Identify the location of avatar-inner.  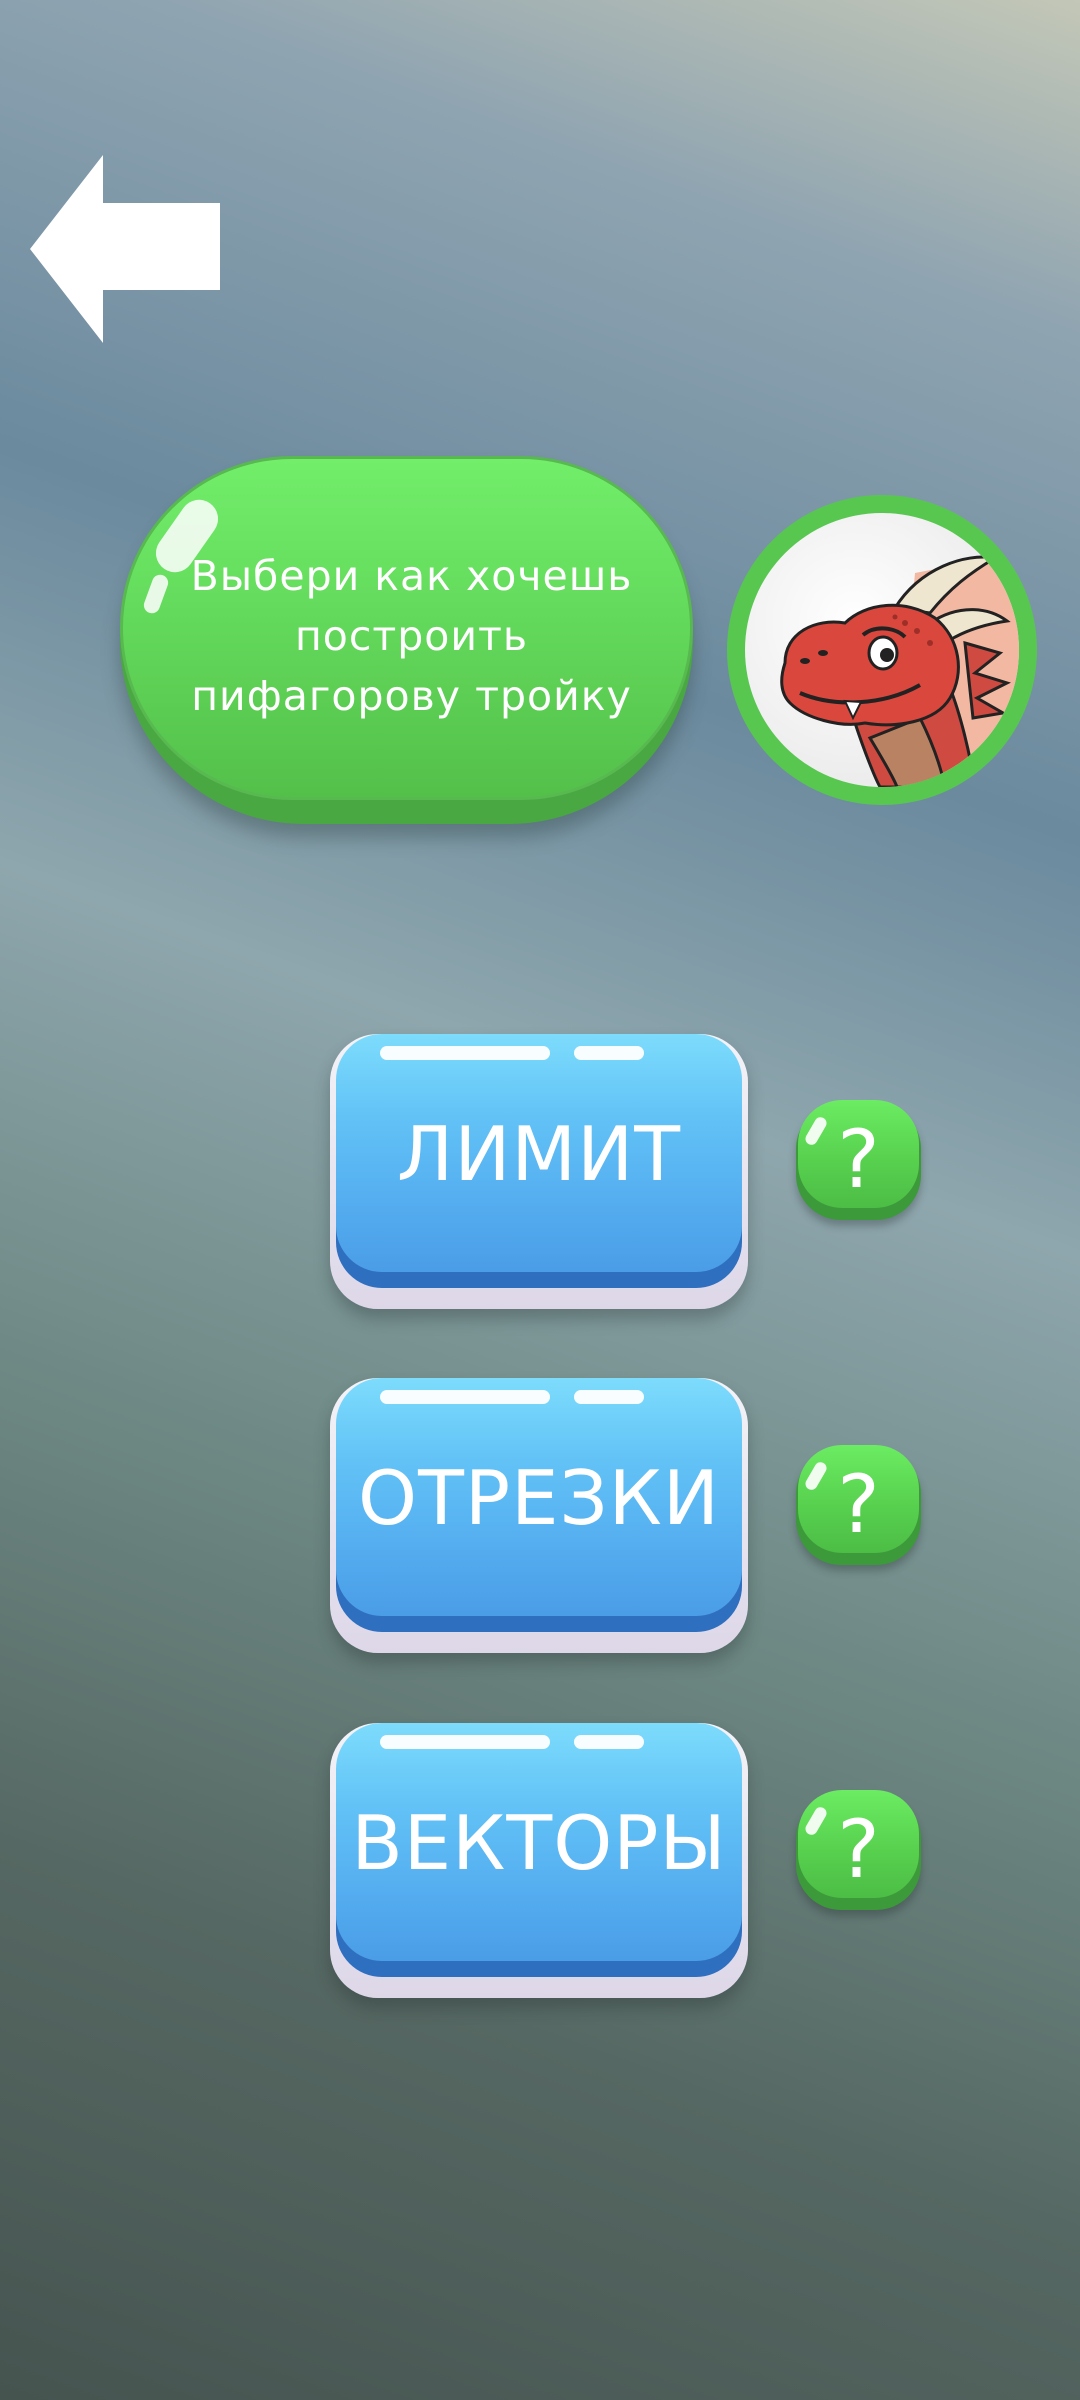
(882, 650).